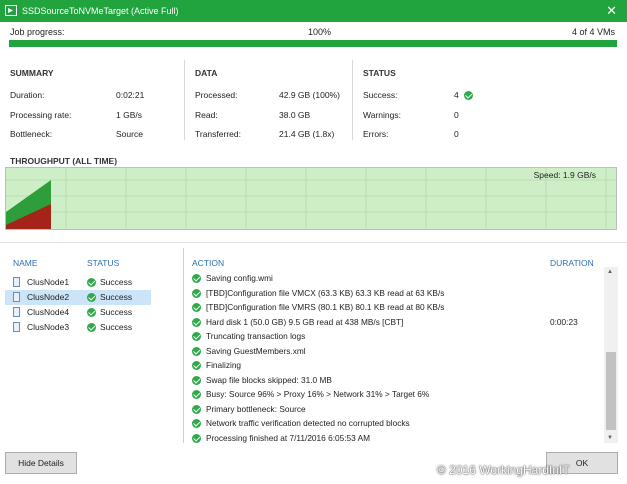 The height and width of the screenshot is (484, 627). Describe the element at coordinates (78, 312) in the screenshot. I see `vm-row: ClusNode4 Success` at that location.